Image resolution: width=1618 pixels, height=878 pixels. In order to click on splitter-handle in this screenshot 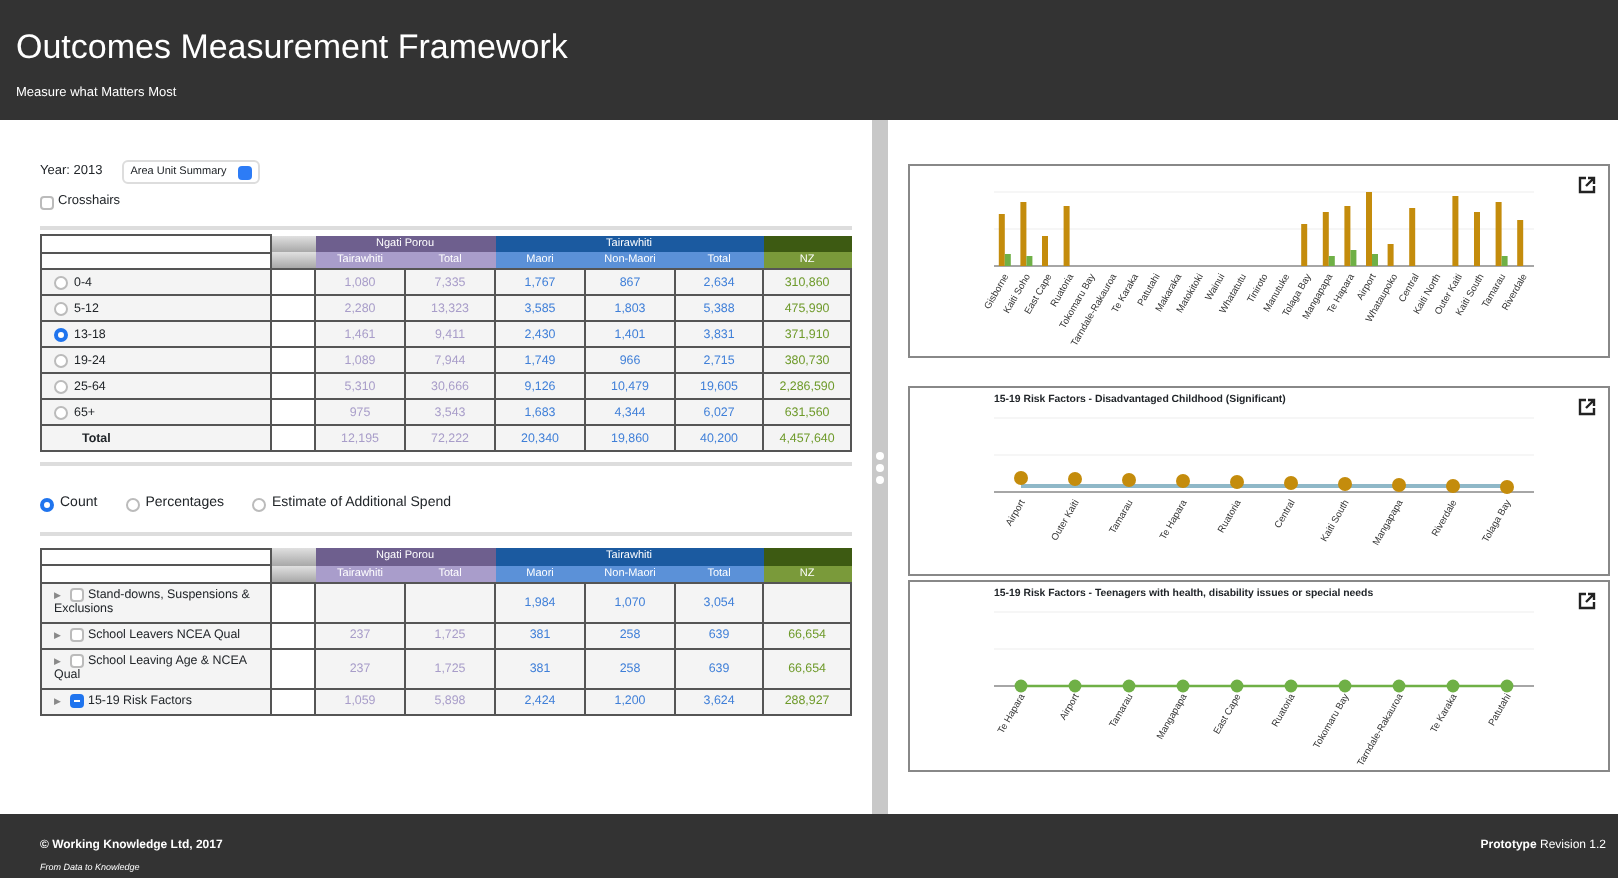, I will do `click(880, 467)`.